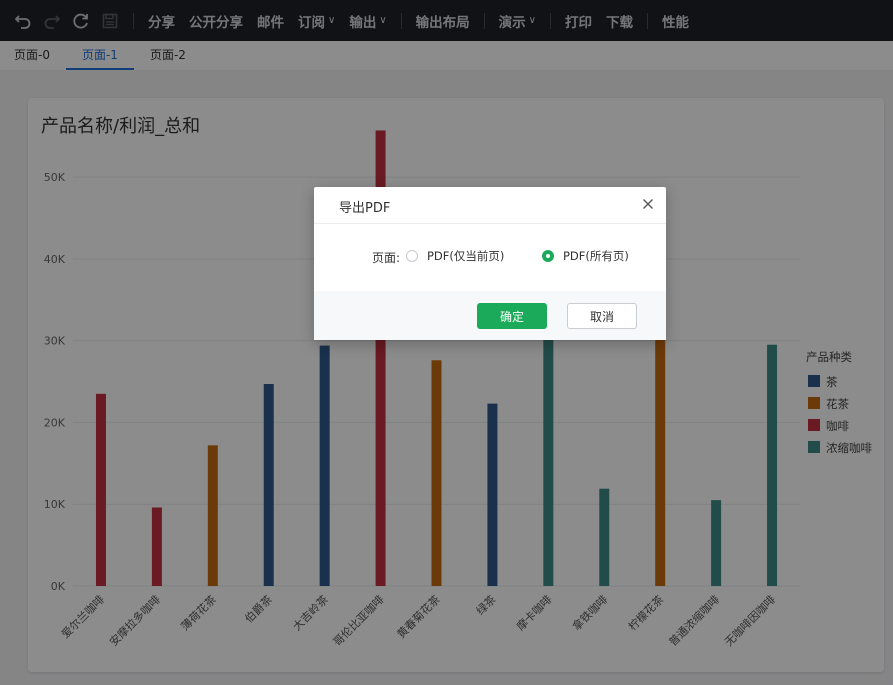 The height and width of the screenshot is (685, 893). What do you see at coordinates (602, 316) in the screenshot?
I see `cancel-button: 取消` at bounding box center [602, 316].